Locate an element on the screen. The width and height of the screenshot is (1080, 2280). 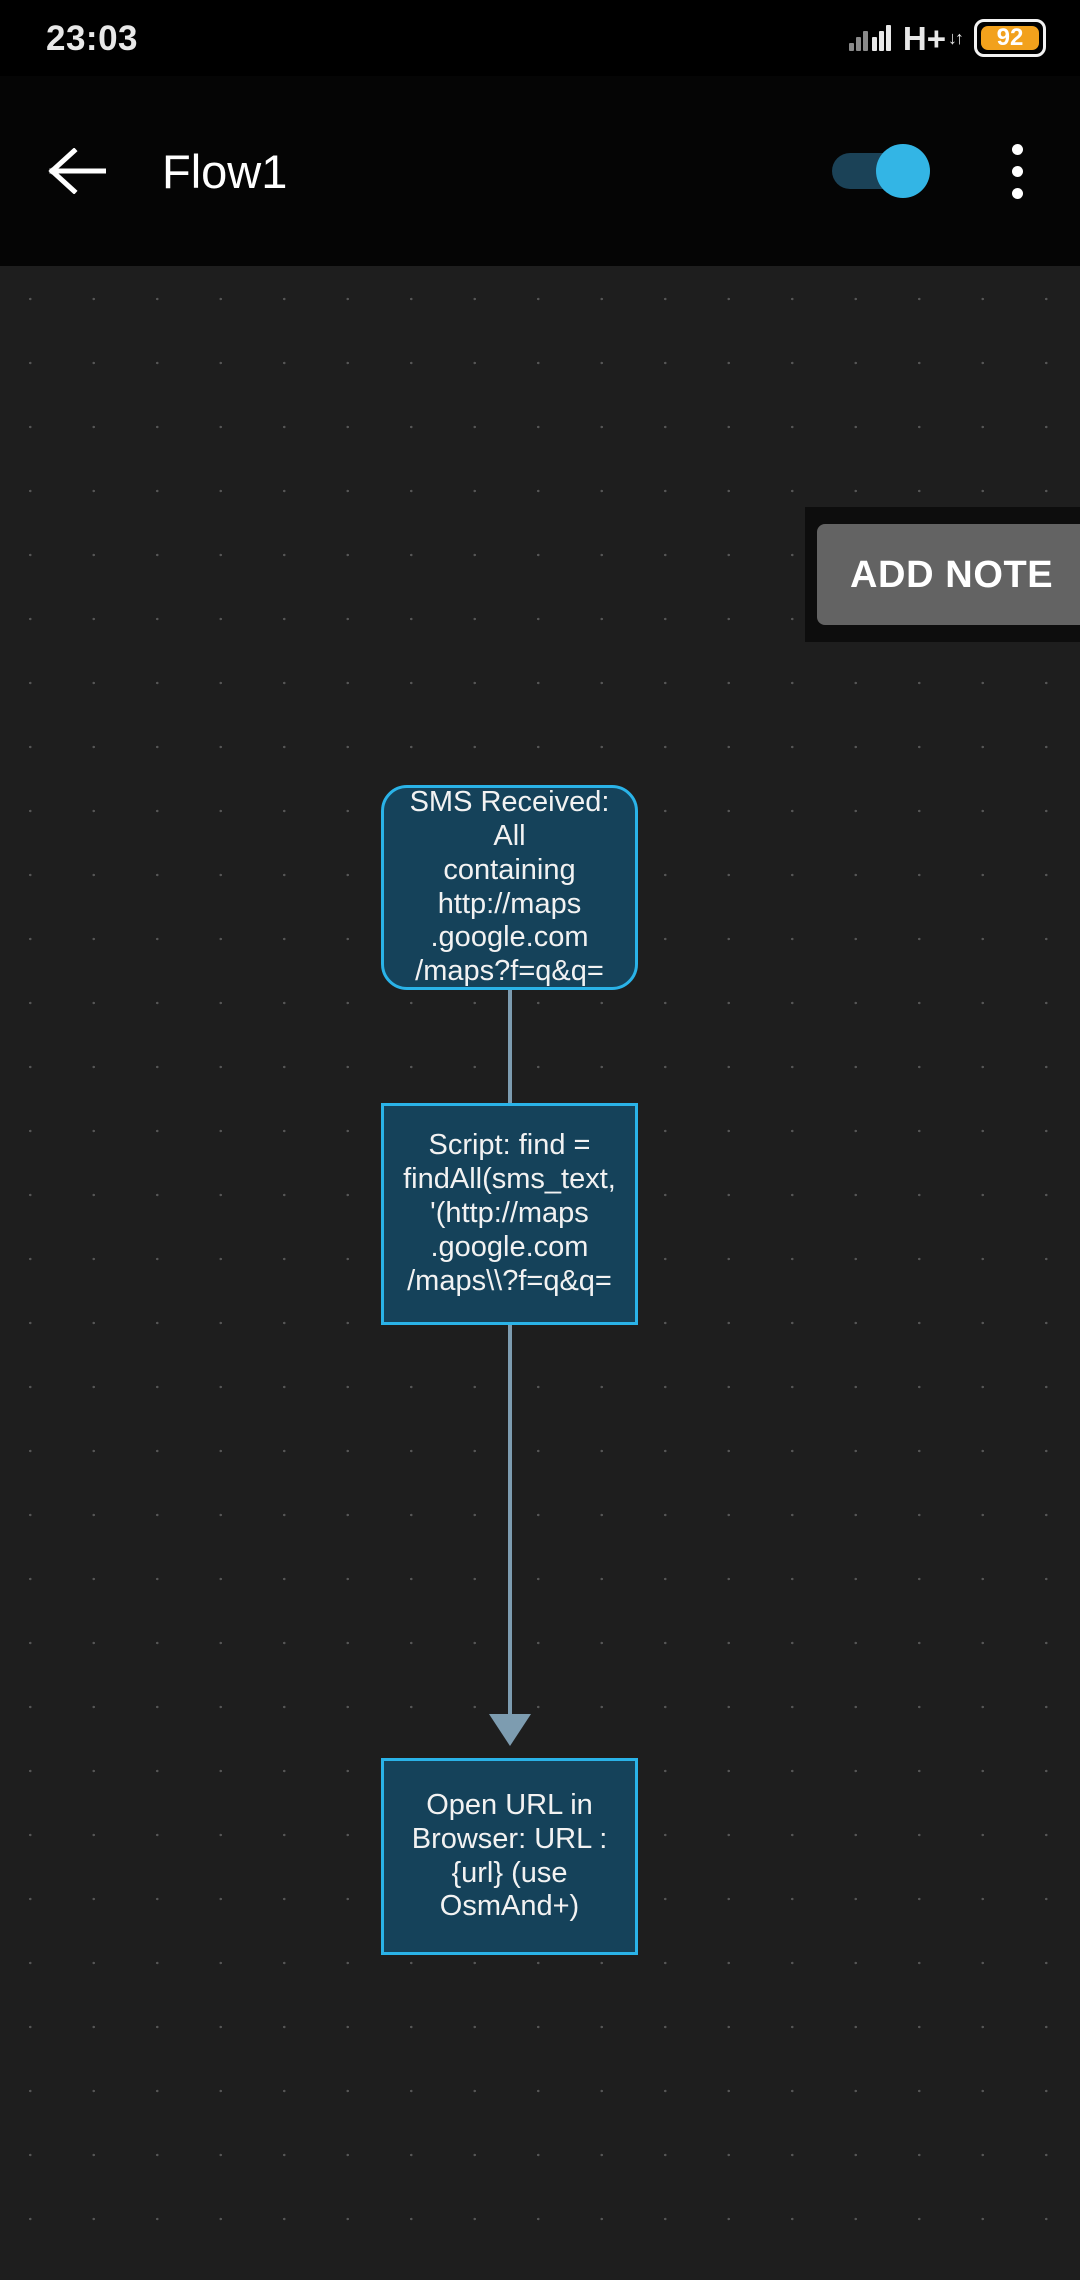
app-bar-actions is located at coordinates (956, 171).